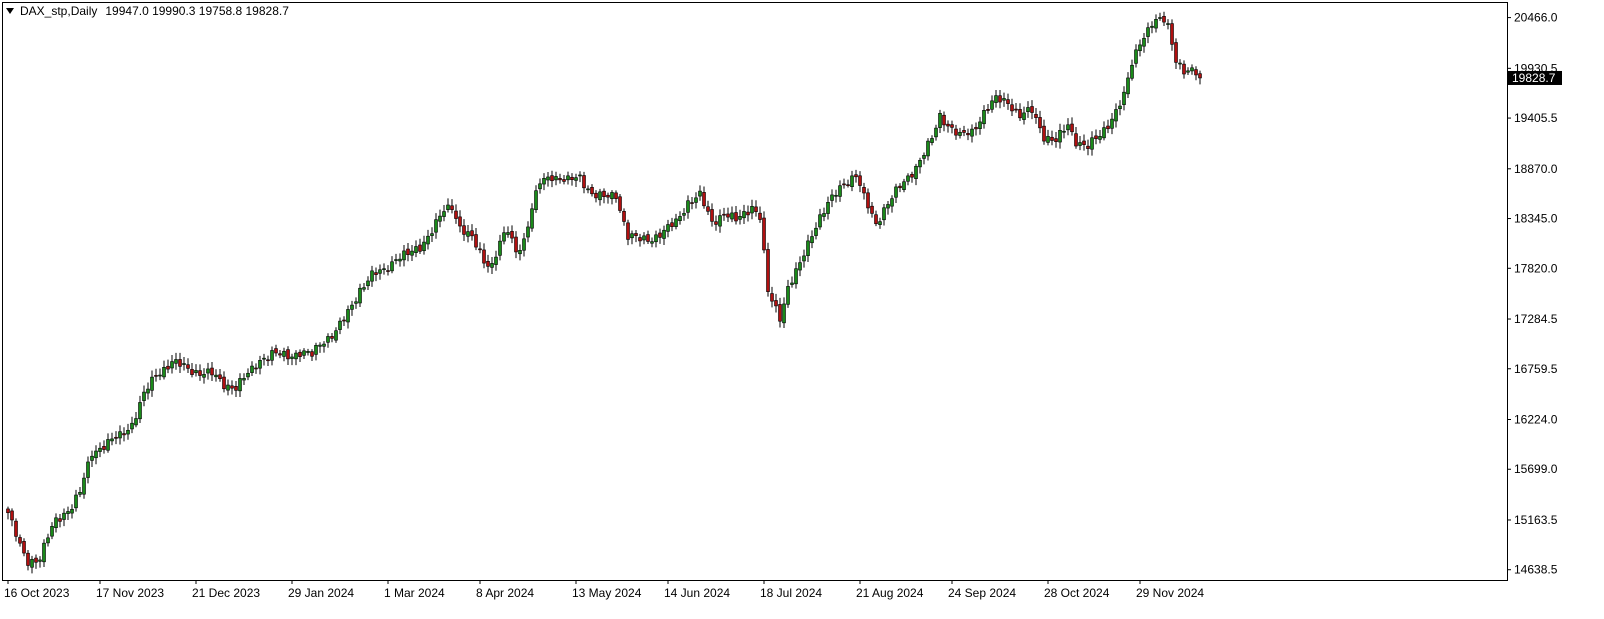  Describe the element at coordinates (505, 593) in the screenshot. I see `x-tick-label: 8 Apr 2024` at that location.